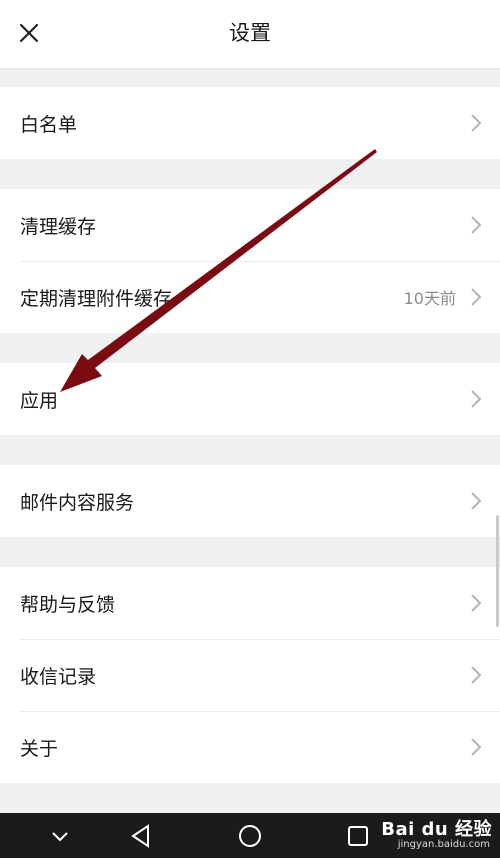  I want to click on back-triangle-icon, so click(140, 836).